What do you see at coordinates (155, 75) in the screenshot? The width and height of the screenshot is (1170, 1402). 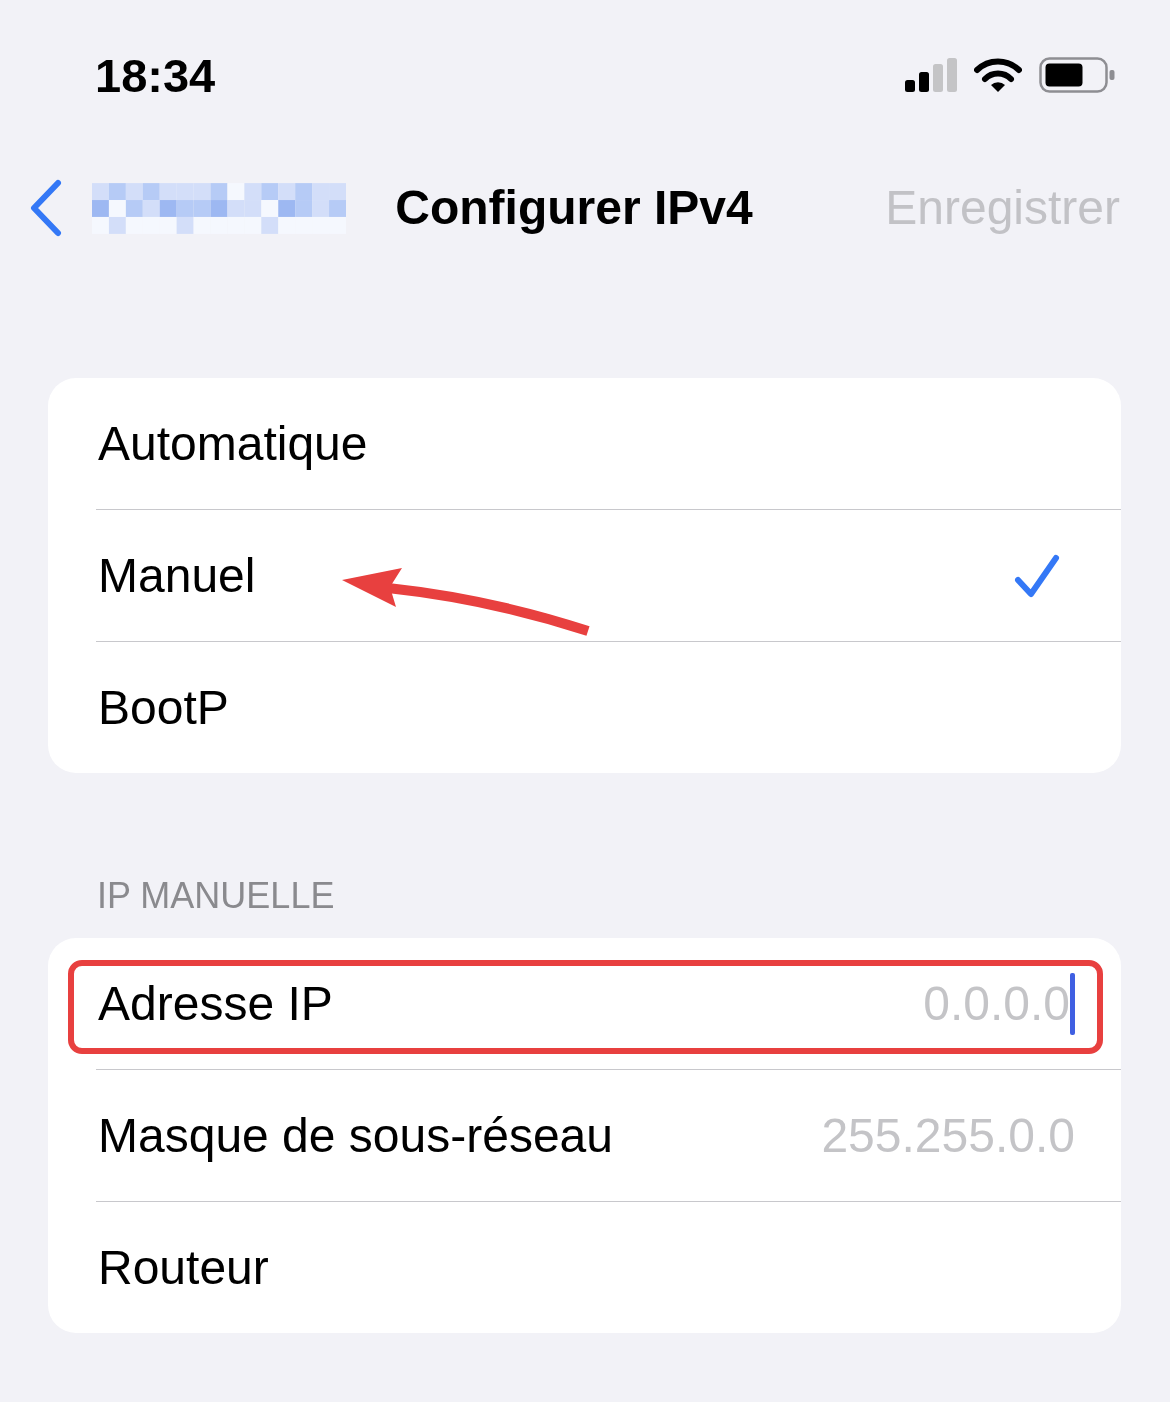 I see `status-time: 18:34` at bounding box center [155, 75].